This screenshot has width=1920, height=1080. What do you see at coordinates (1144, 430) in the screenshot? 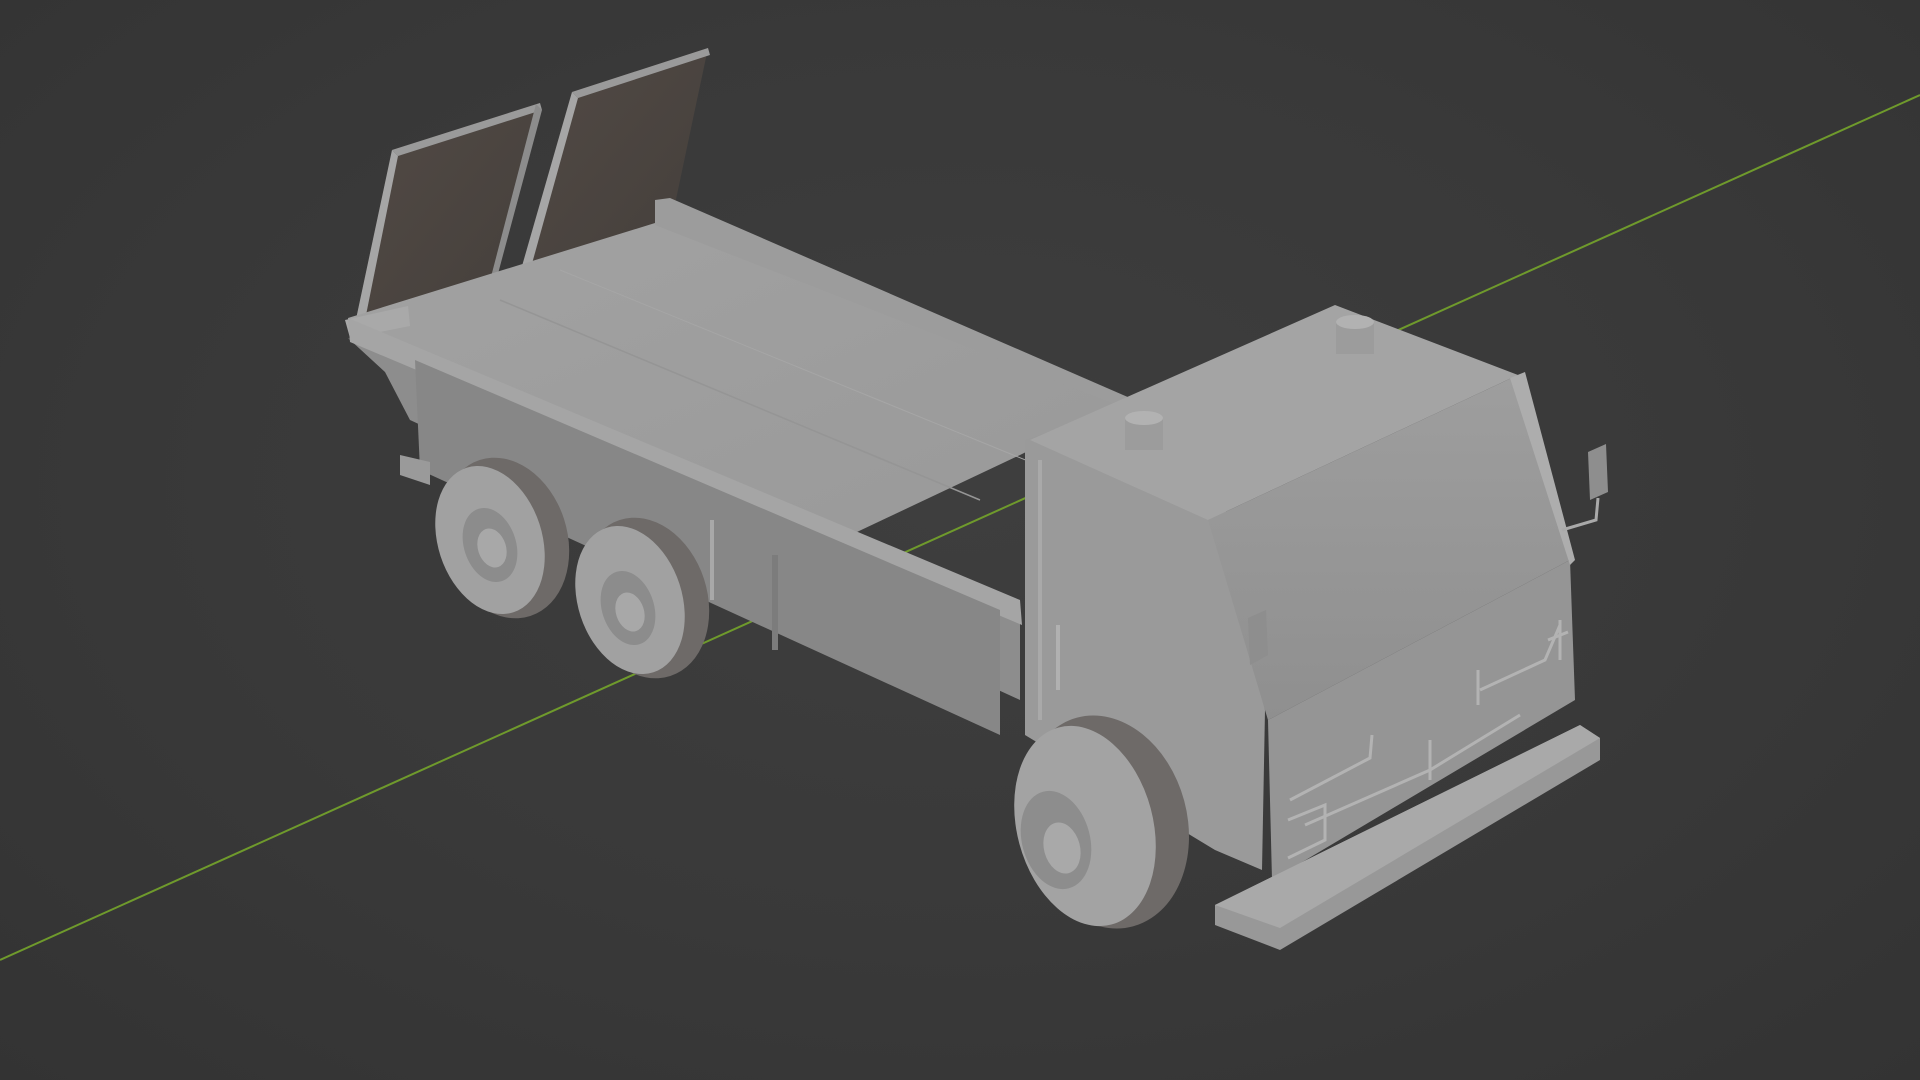
I see `roof-light-left` at bounding box center [1144, 430].